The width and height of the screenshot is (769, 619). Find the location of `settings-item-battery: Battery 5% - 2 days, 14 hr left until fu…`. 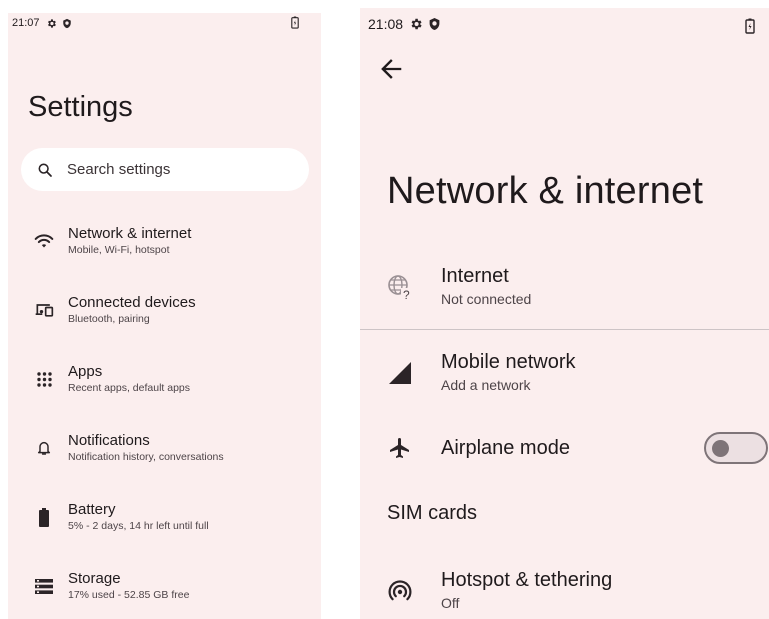

settings-item-battery: Battery 5% - 2 days, 14 hr left until fu… is located at coordinates (164, 517).